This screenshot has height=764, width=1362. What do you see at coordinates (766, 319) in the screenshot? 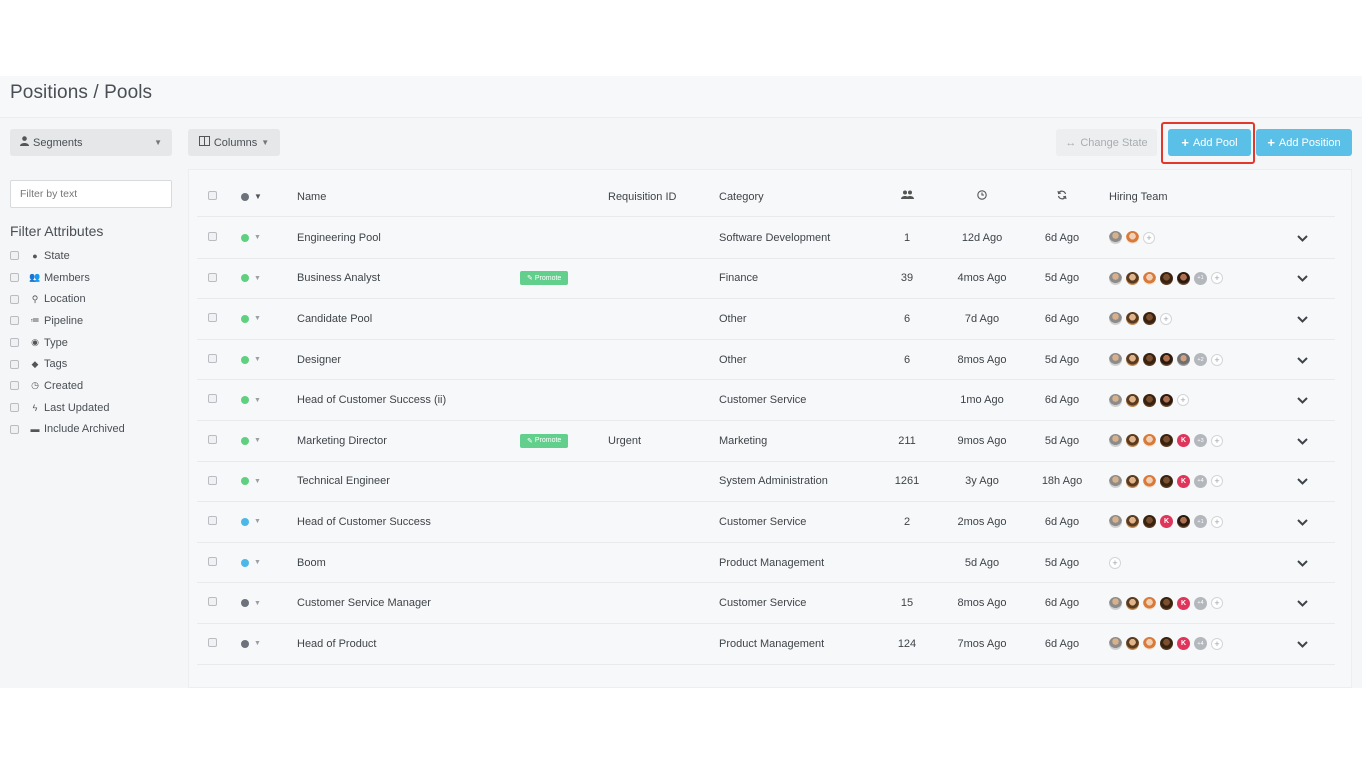
I see `table-row: ▼ Candidate Pool Other 6 7d Ago 6d Ago +` at bounding box center [766, 319].